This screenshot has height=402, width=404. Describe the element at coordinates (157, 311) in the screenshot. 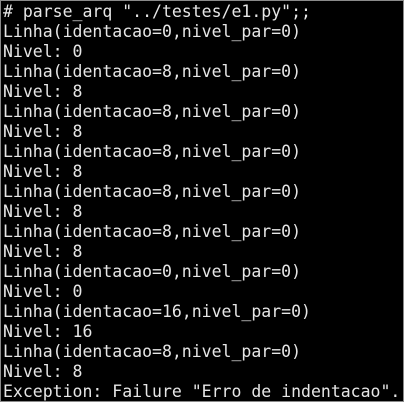

I see `terminal-line: Linha(identacao=16,nivel_par=0)` at that location.